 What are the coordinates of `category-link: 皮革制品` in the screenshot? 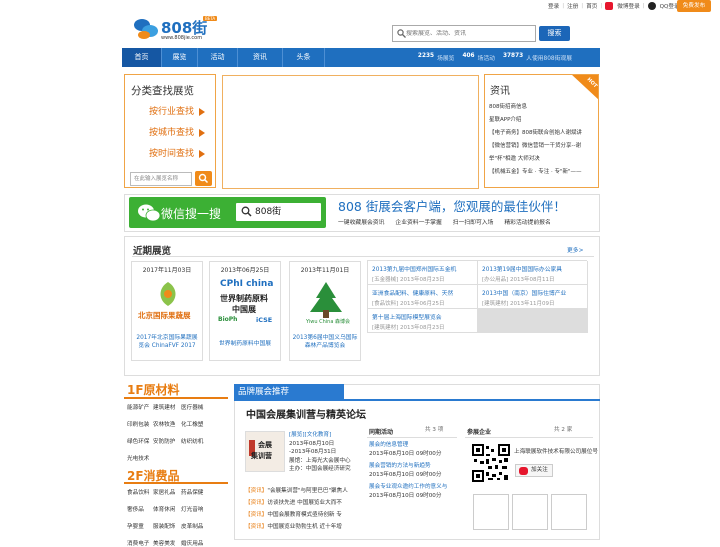 It's located at (196, 526).